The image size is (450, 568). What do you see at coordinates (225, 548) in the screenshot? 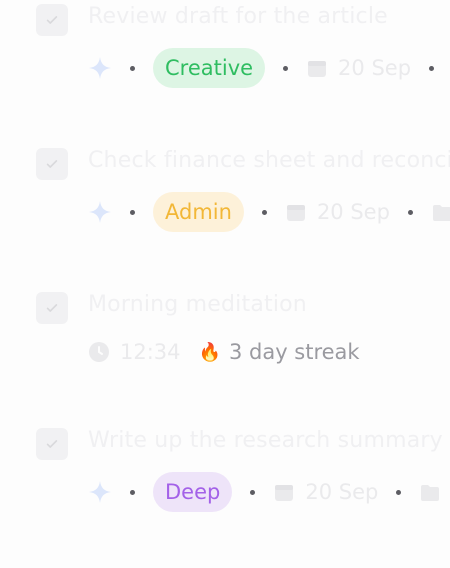
I see `bottom-fade` at bounding box center [225, 548].